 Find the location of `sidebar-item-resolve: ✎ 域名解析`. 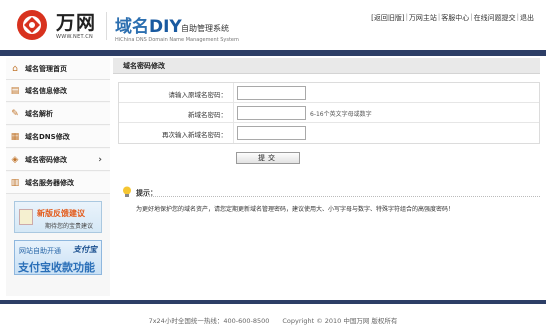

sidebar-item-resolve: ✎ 域名解析 is located at coordinates (58, 114).